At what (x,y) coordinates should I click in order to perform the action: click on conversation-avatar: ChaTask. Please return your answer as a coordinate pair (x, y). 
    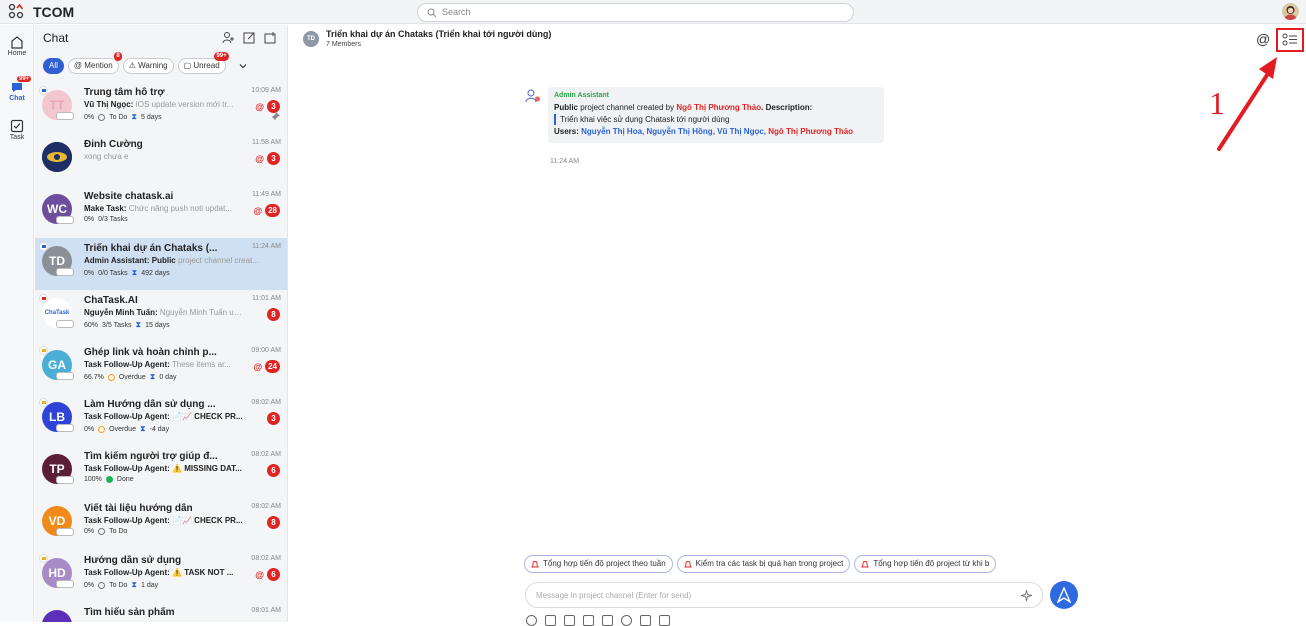
    Looking at the image, I should click on (56, 311).